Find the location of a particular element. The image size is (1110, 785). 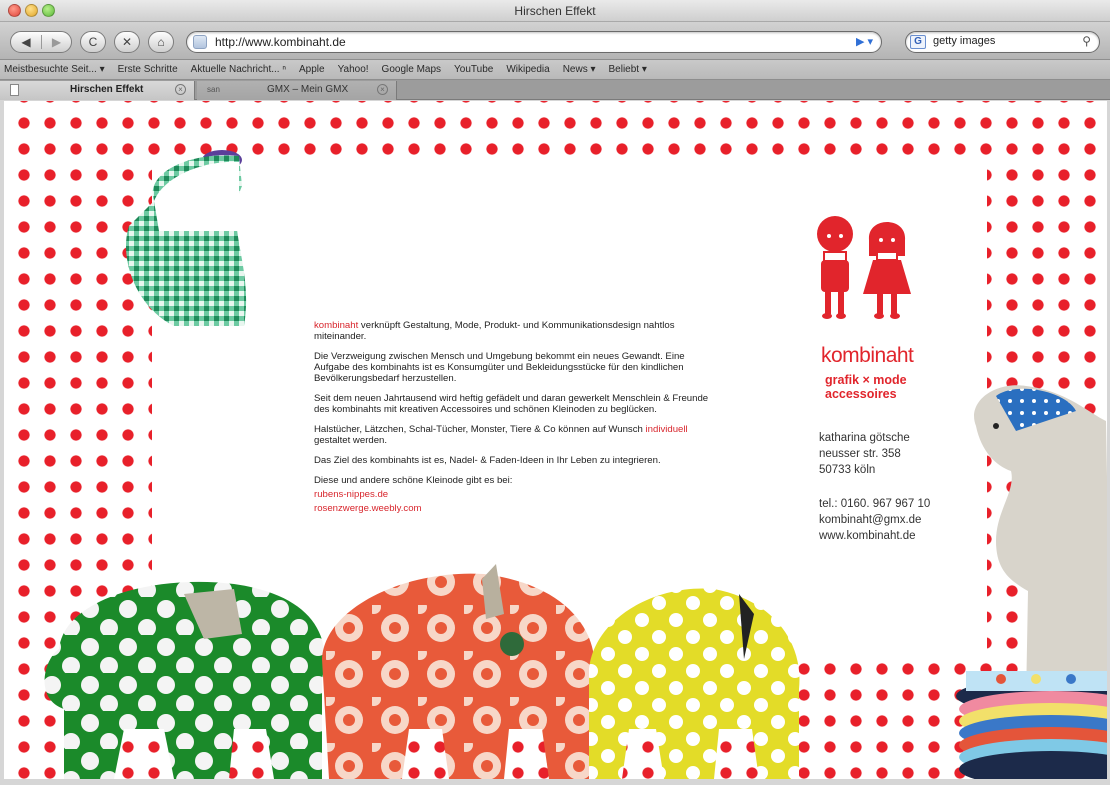

brand-logo: kombinaht grafik × mode accessoires is located at coordinates (862, 316).